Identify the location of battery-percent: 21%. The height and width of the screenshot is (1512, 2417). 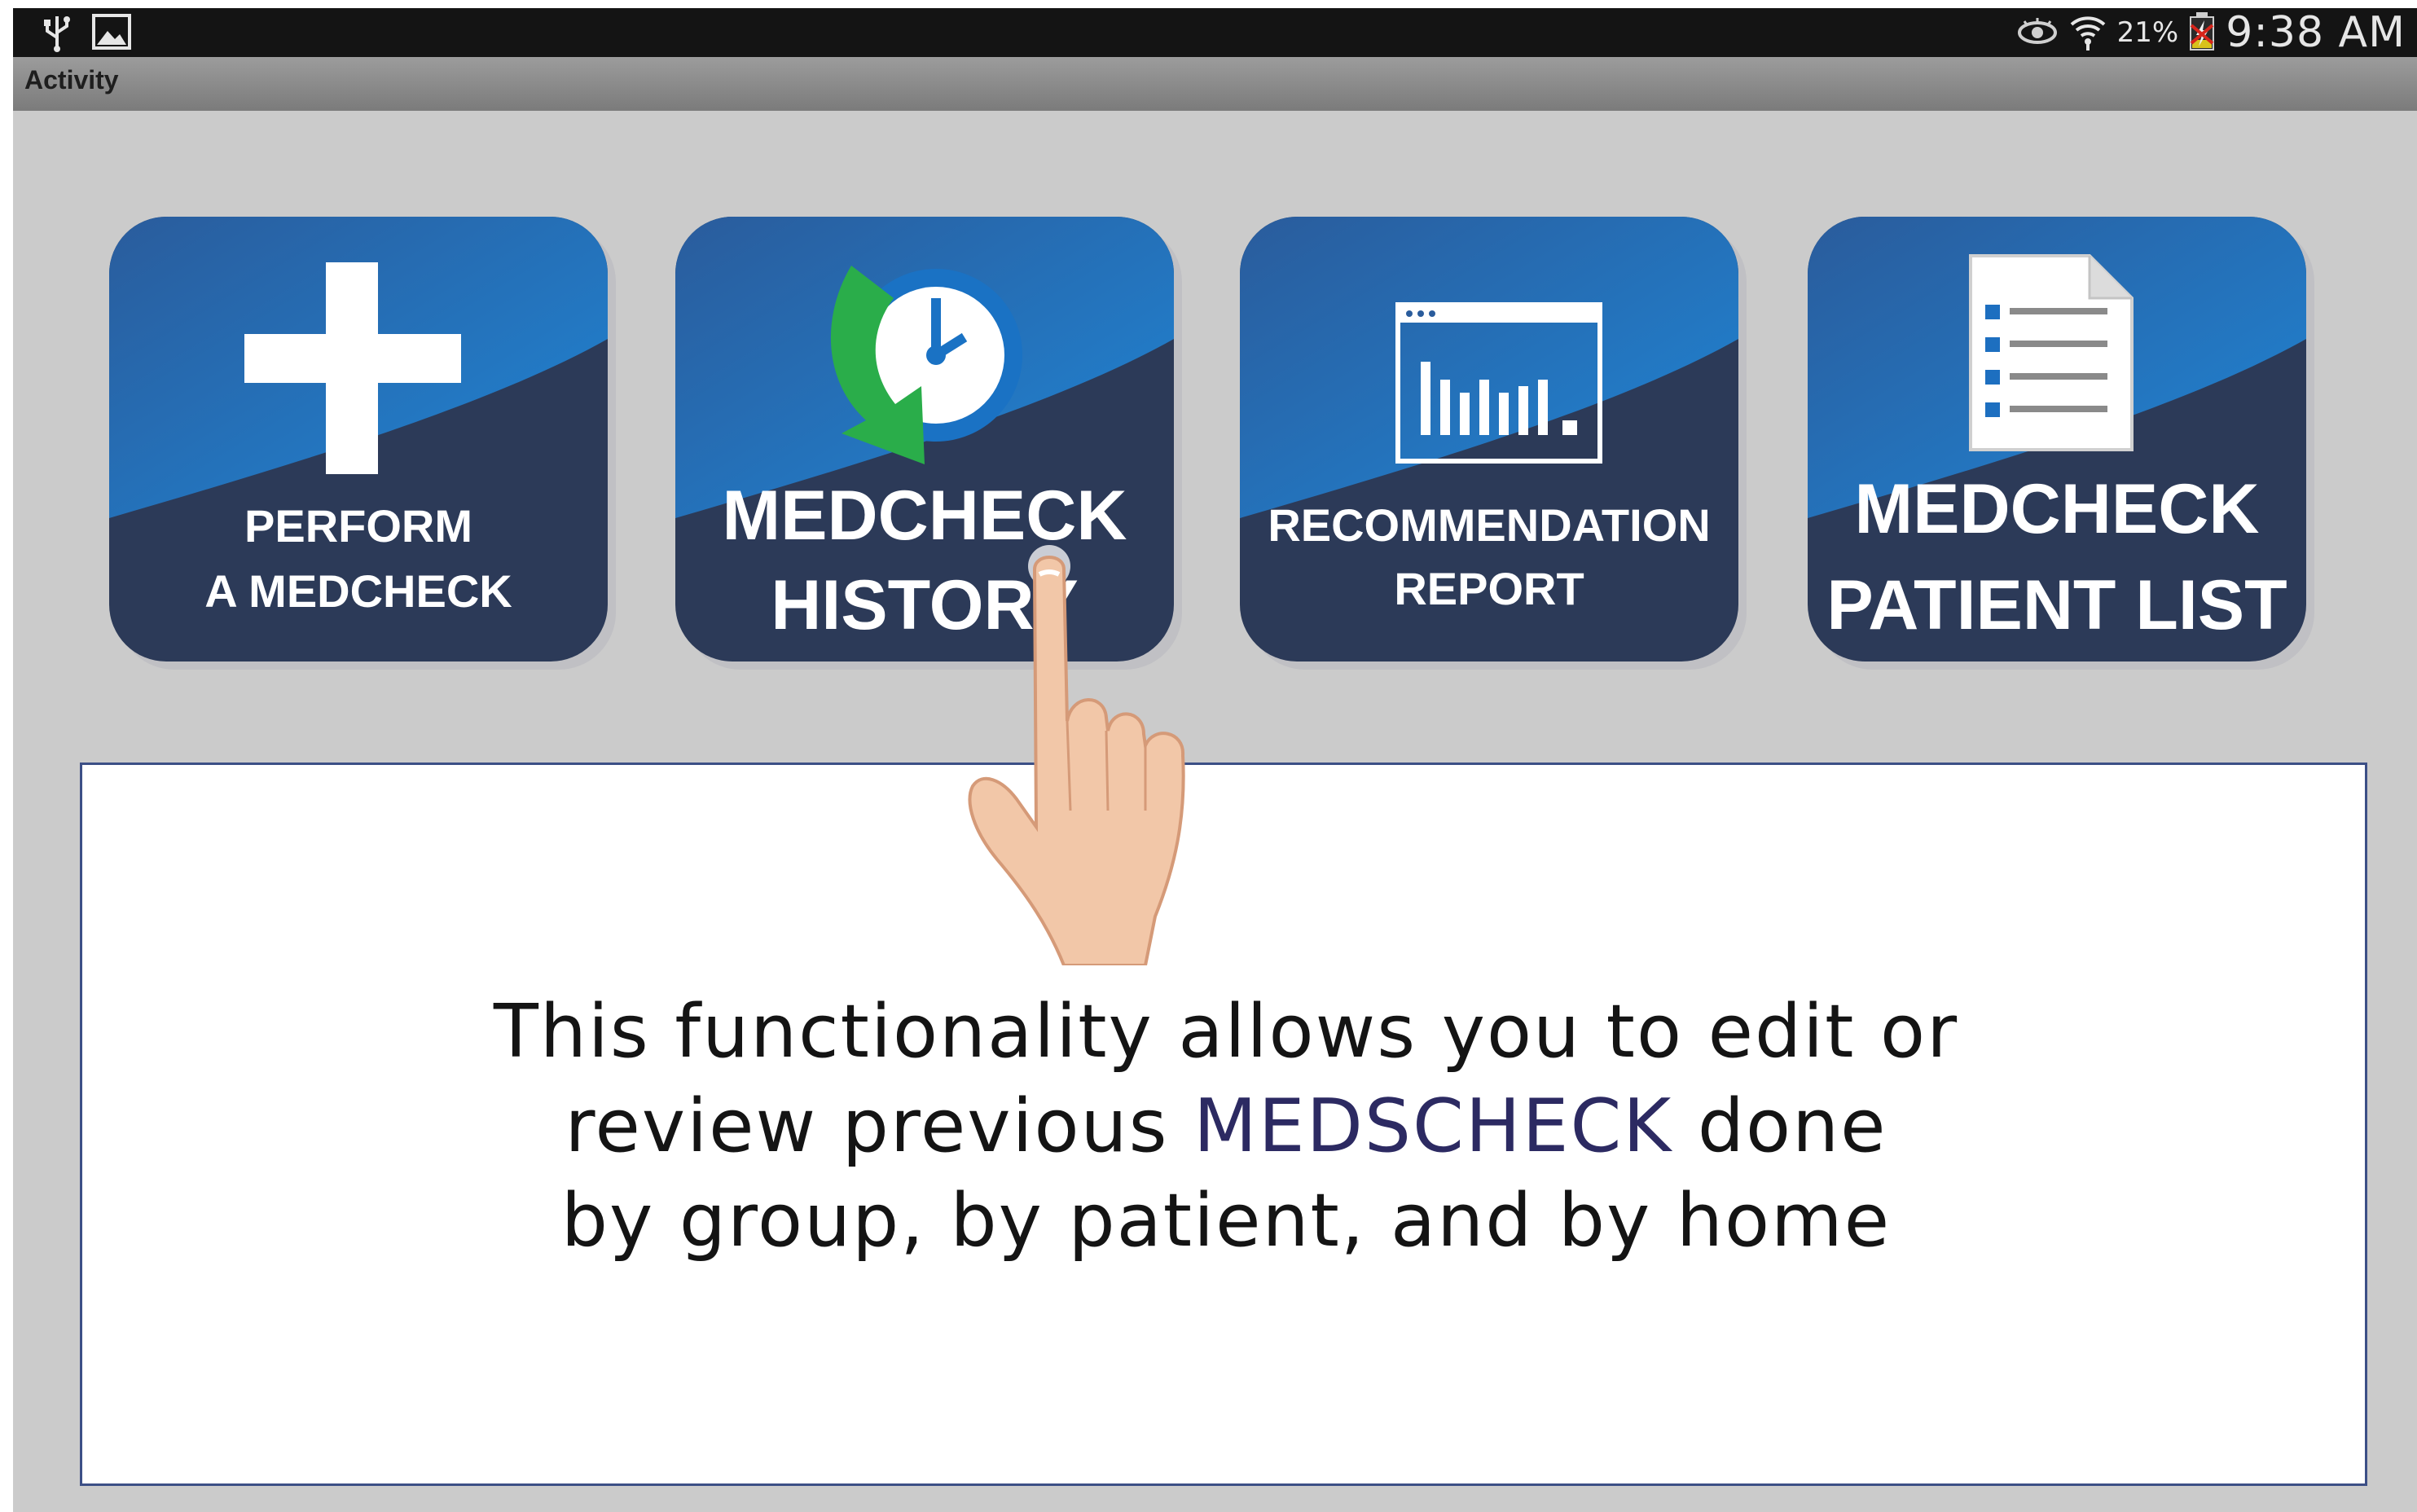
(2147, 32).